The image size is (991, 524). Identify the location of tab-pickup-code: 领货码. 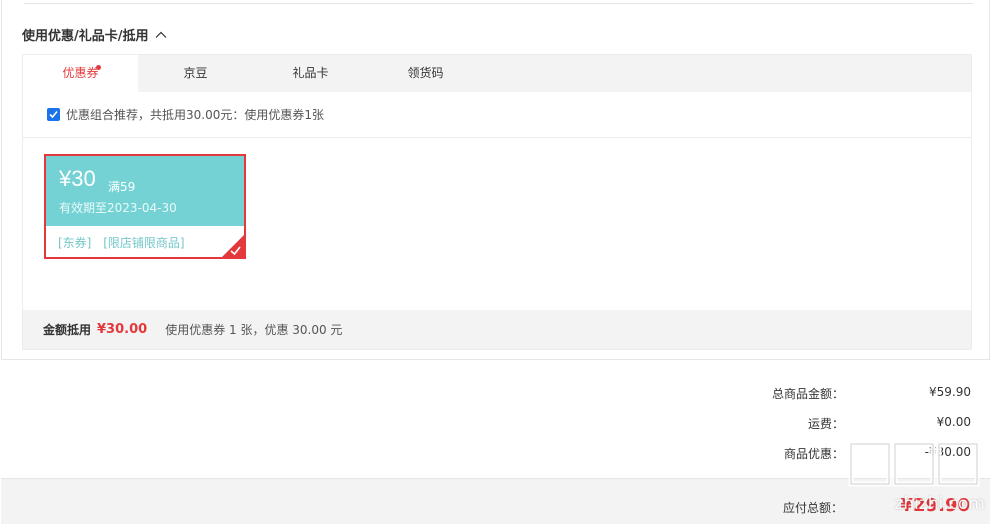
(425, 73).